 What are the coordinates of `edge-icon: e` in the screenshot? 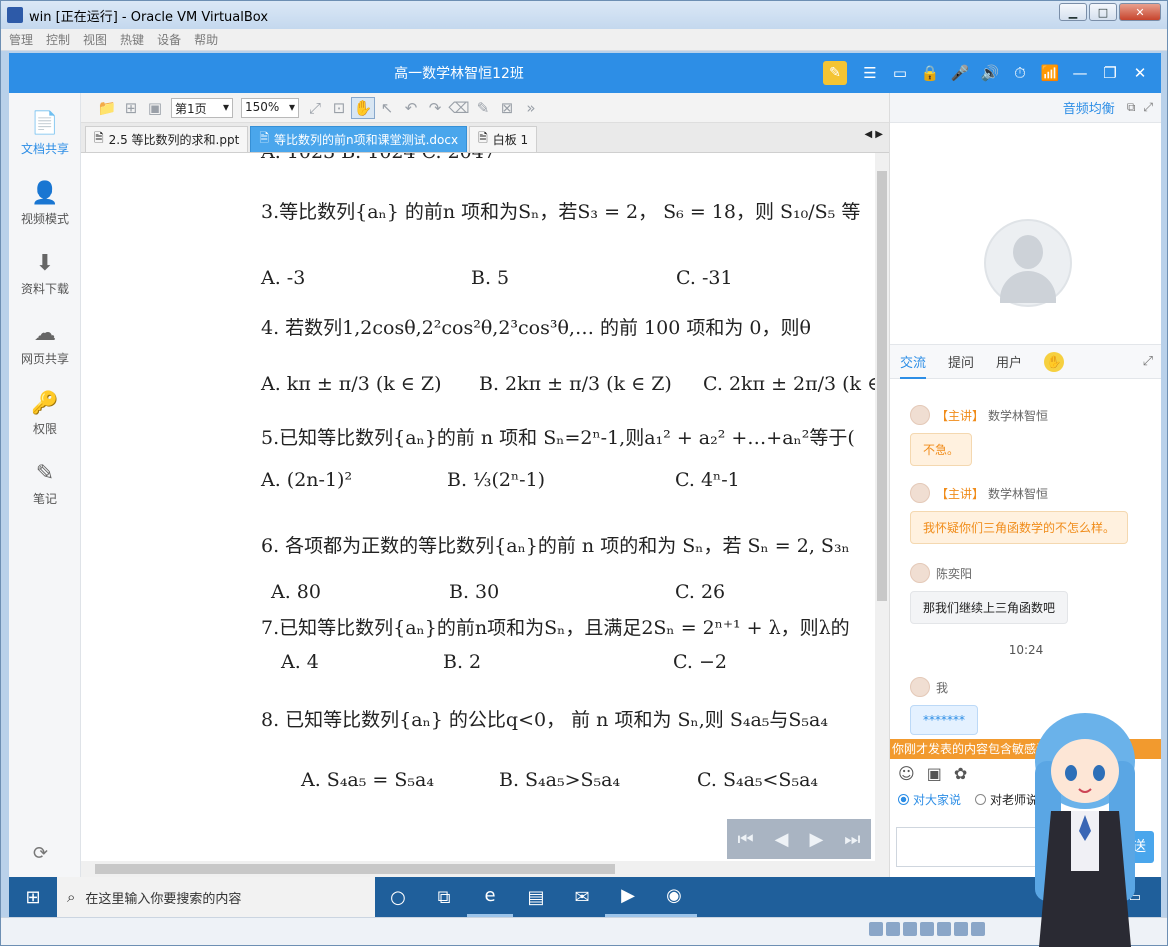 It's located at (490, 897).